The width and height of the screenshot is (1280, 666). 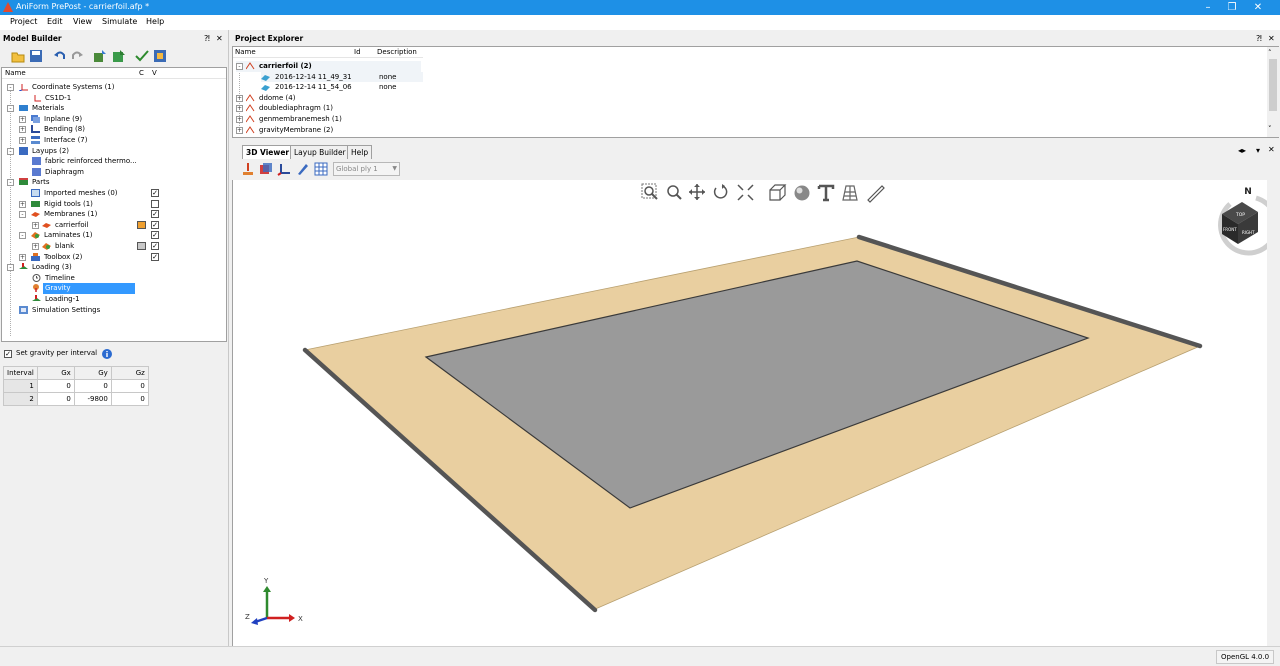 I want to click on tab-menu-icon: ▾, so click(x=1258, y=150).